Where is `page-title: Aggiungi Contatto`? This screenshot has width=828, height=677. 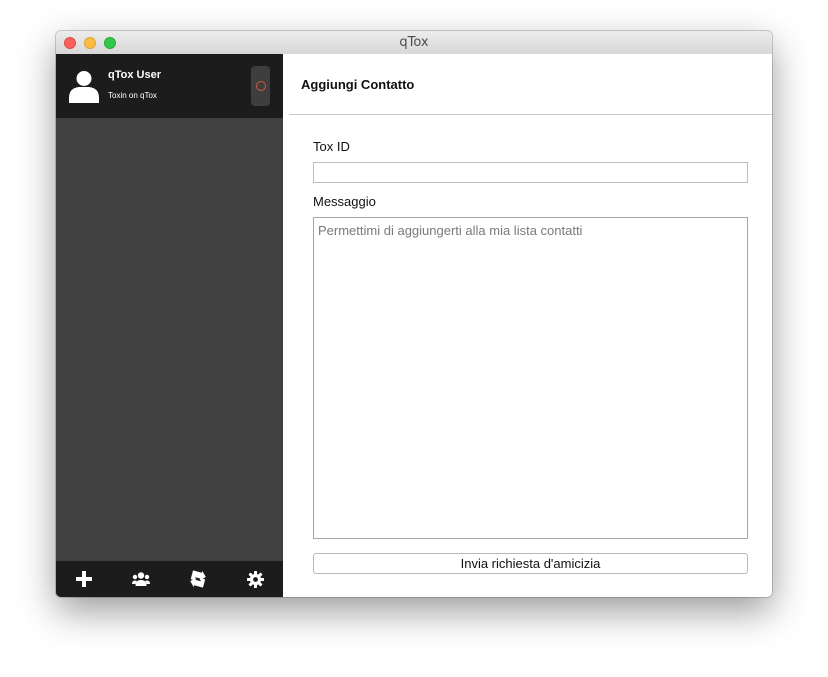
page-title: Aggiungi Contatto is located at coordinates (358, 84).